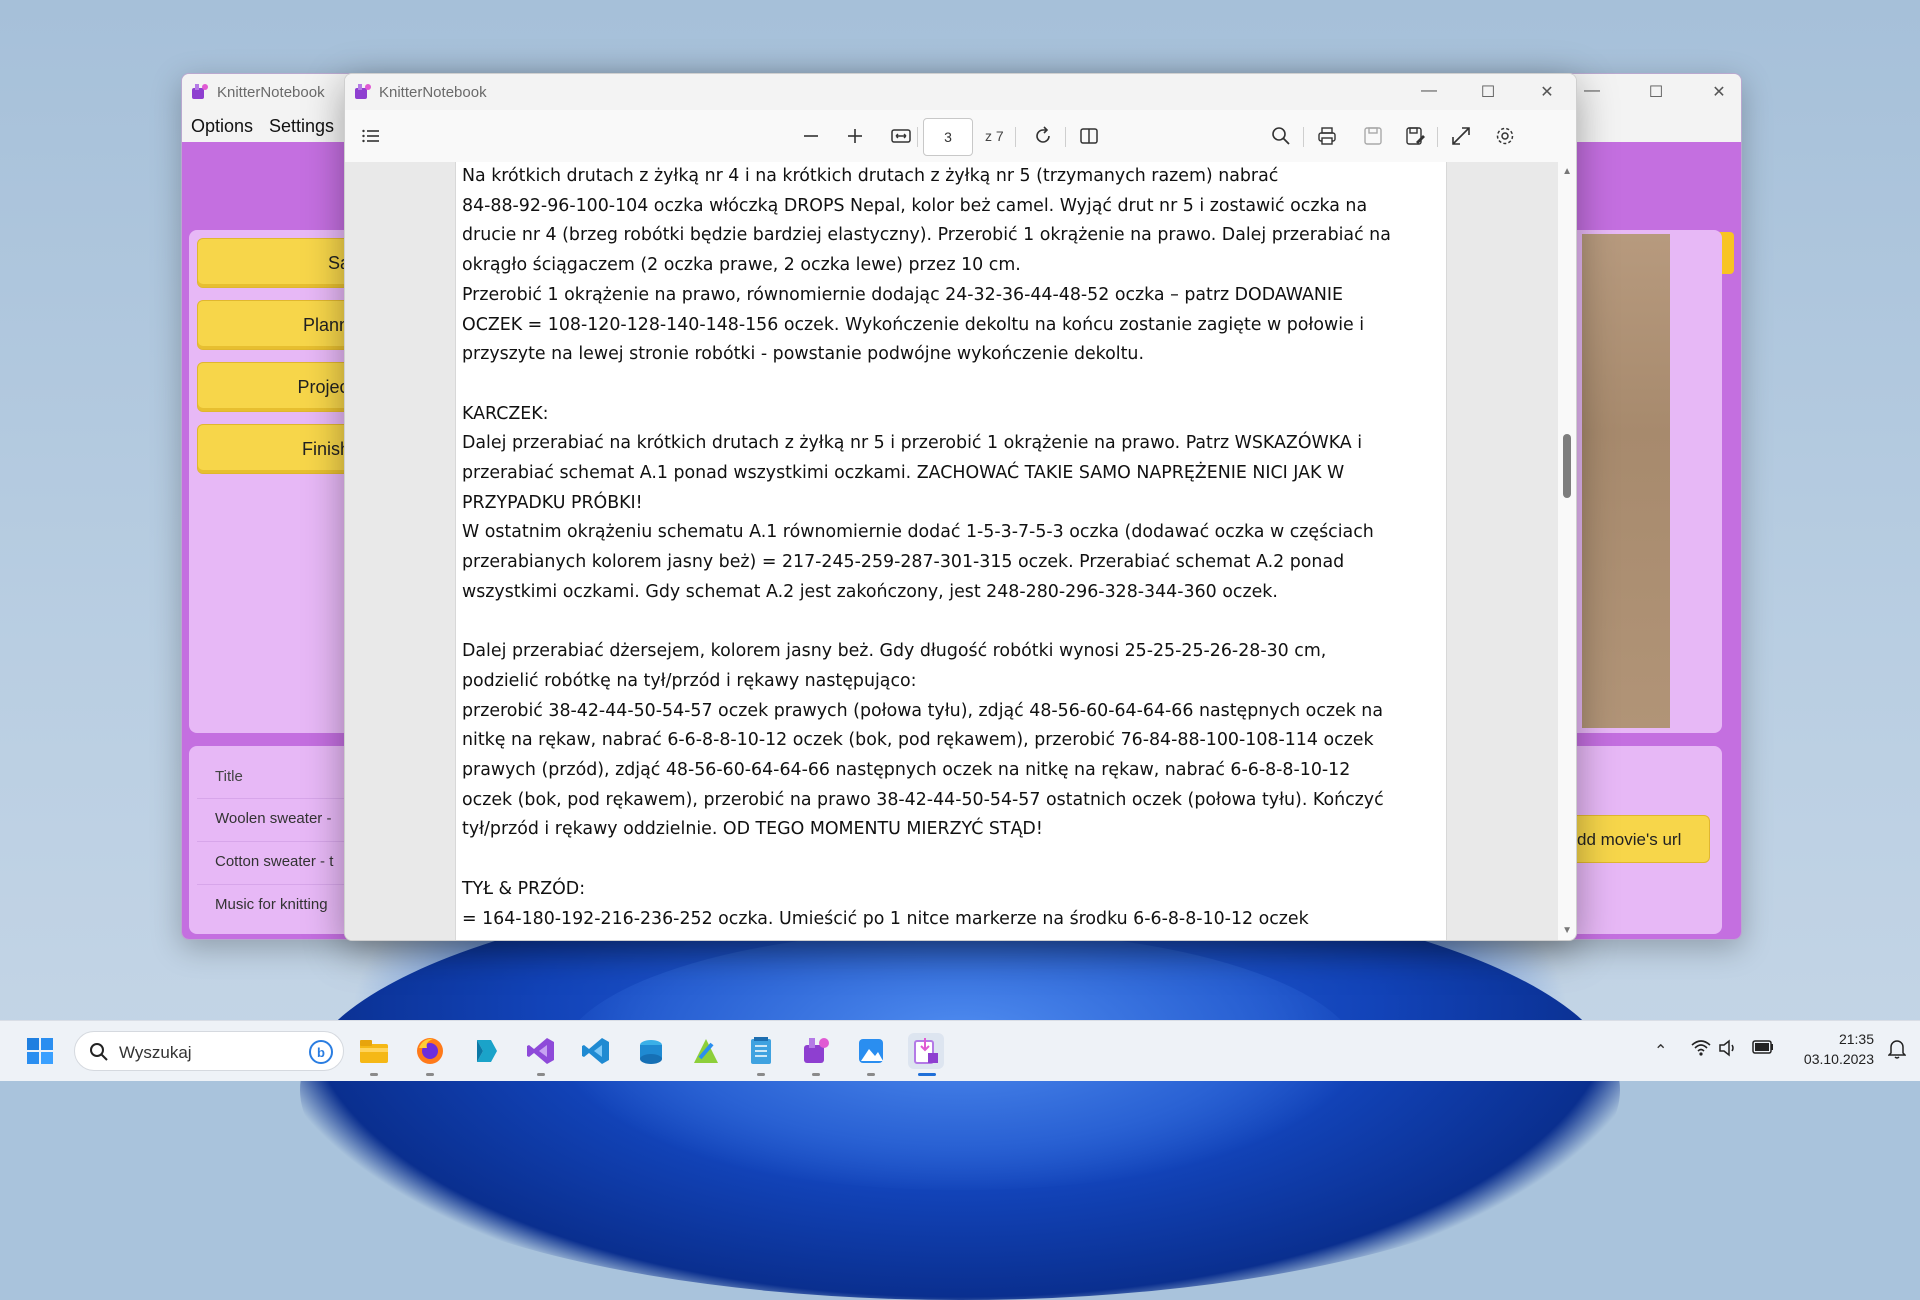 The width and height of the screenshot is (1920, 1300). I want to click on page-text-line: KARCZEK:, so click(505, 413).